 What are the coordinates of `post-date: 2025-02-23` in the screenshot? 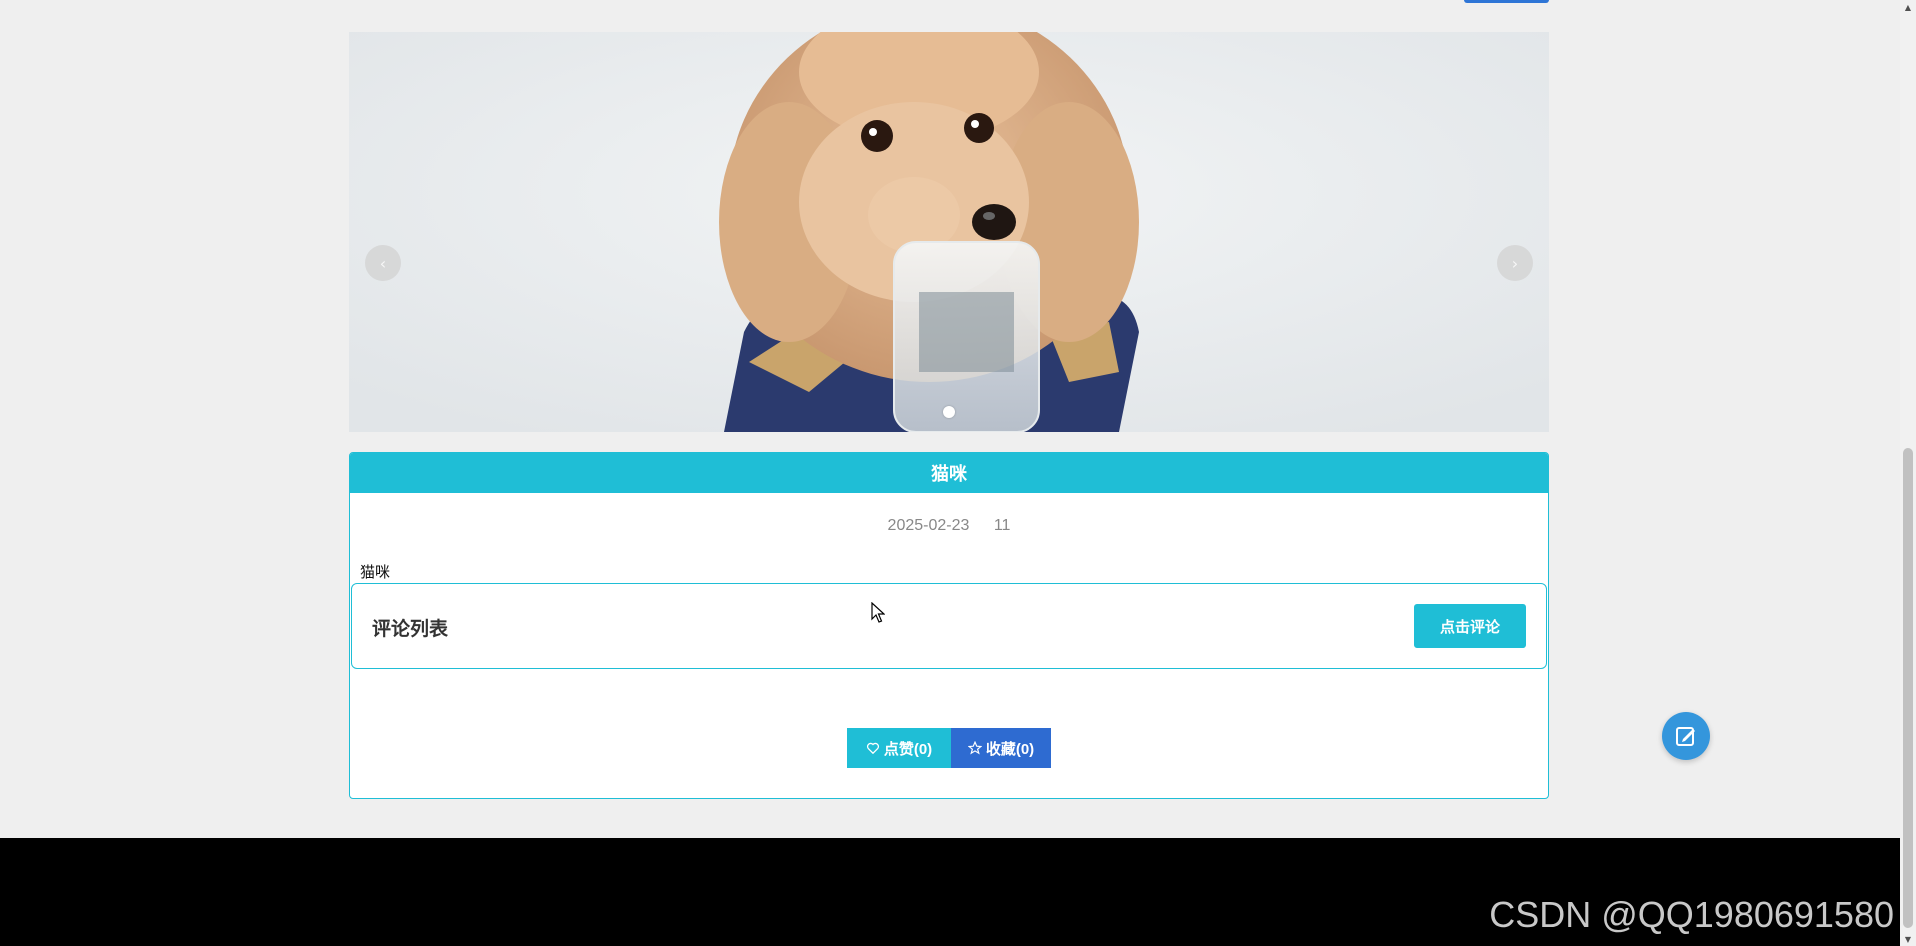 It's located at (928, 525).